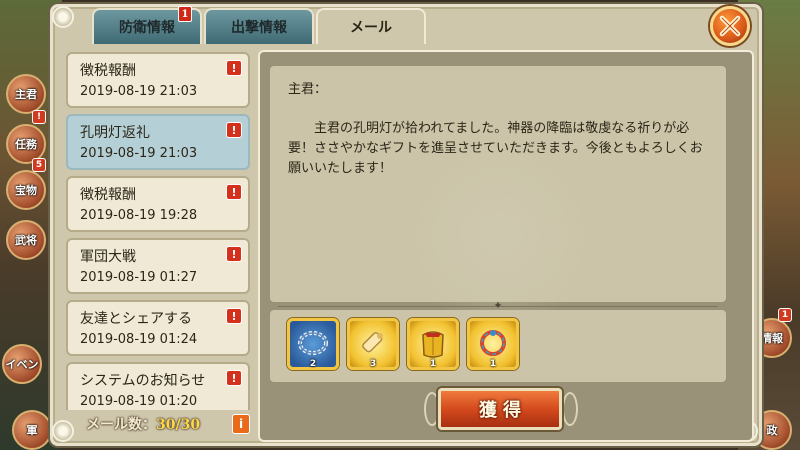 This screenshot has width=800, height=450. Describe the element at coordinates (139, 215) in the screenshot. I see `mail-date: 2019-08-19 19:28` at that location.